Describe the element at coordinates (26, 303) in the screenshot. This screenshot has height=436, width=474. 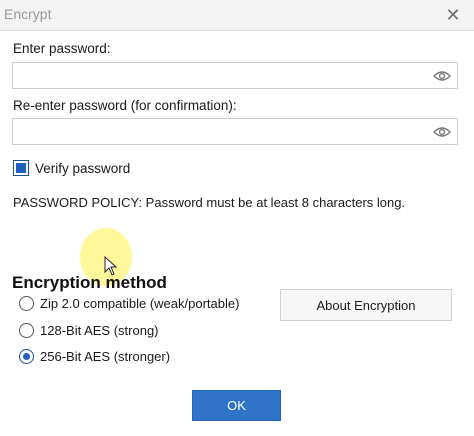
I see `radio-zip20` at that location.